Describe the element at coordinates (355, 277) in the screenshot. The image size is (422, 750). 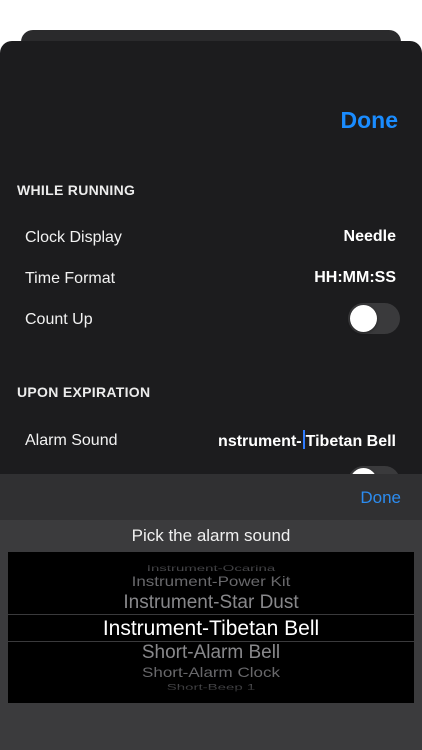
I see `time-format-value: HH:MM:SS` at that location.